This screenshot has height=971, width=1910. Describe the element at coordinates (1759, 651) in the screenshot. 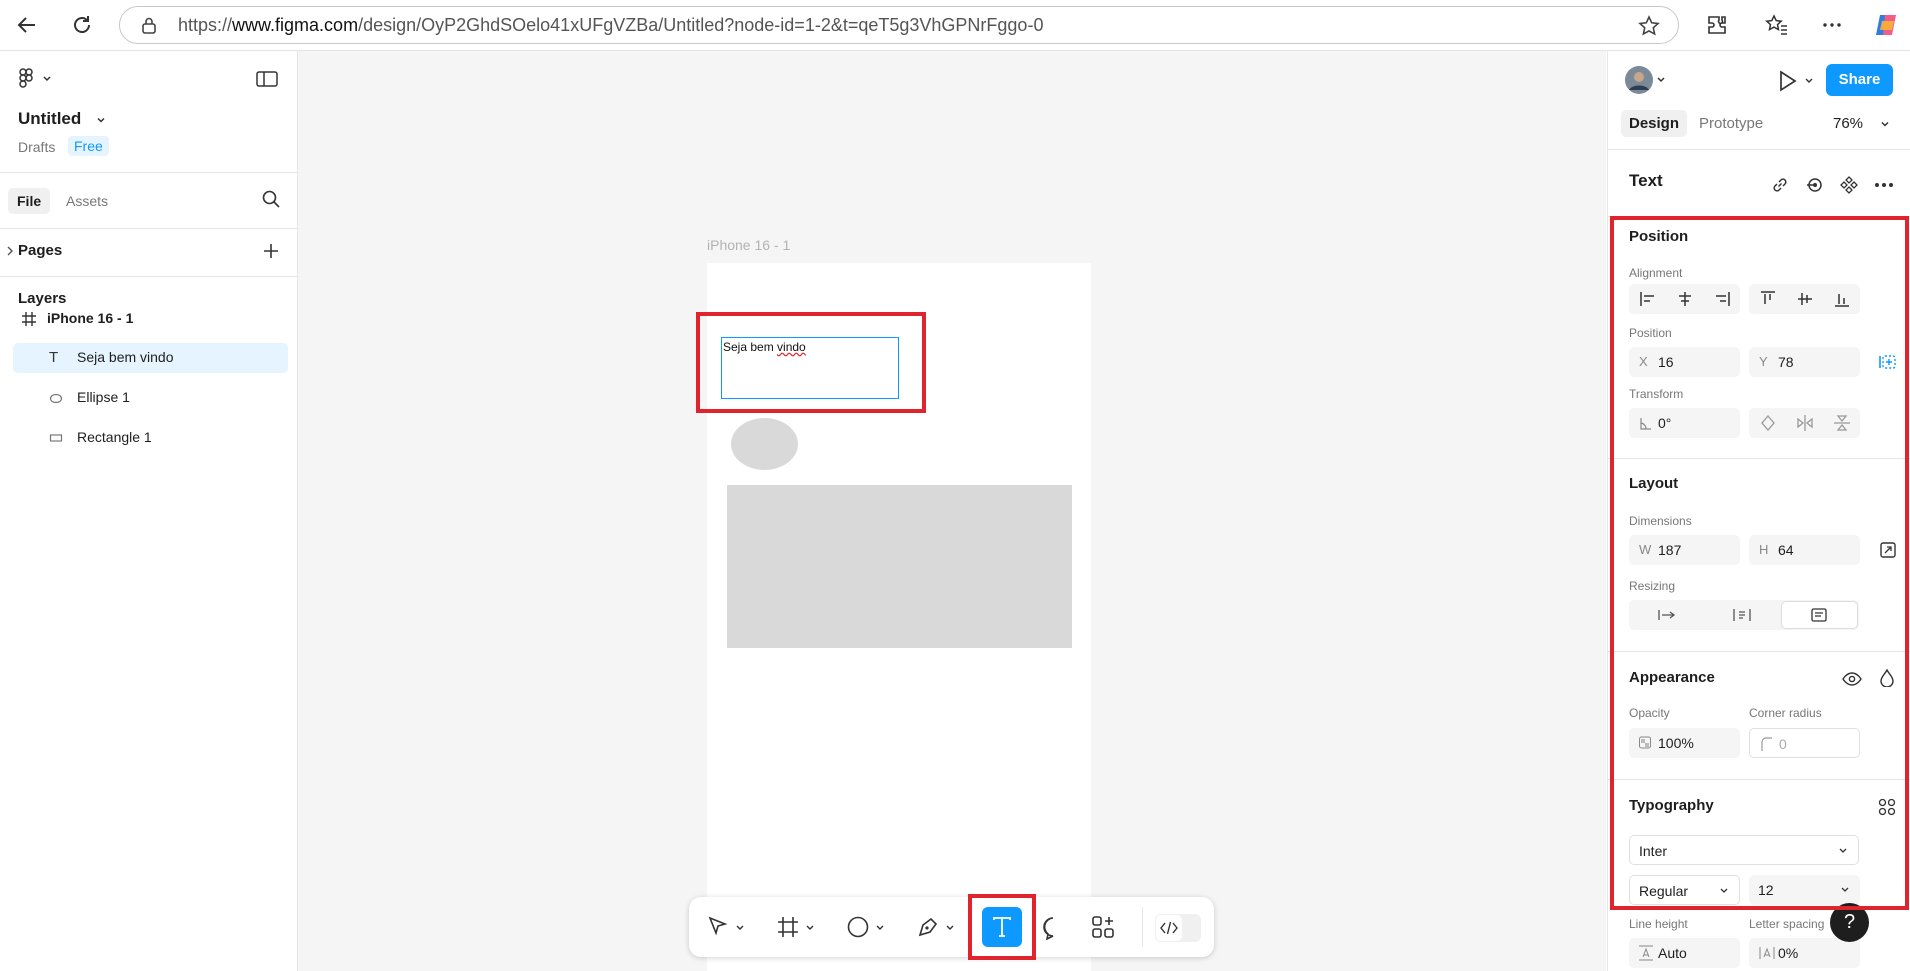

I see `divider` at that location.